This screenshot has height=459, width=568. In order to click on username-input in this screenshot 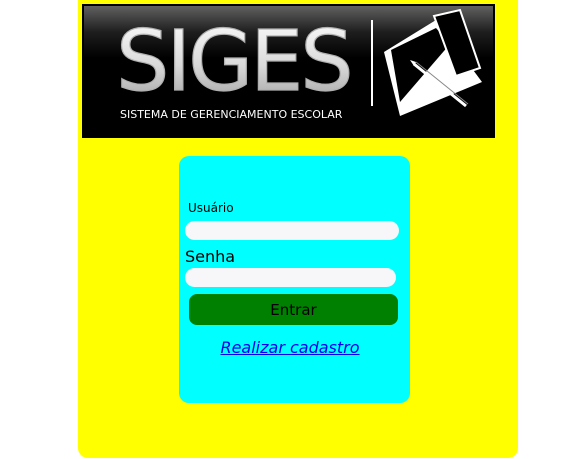, I will do `click(292, 230)`.